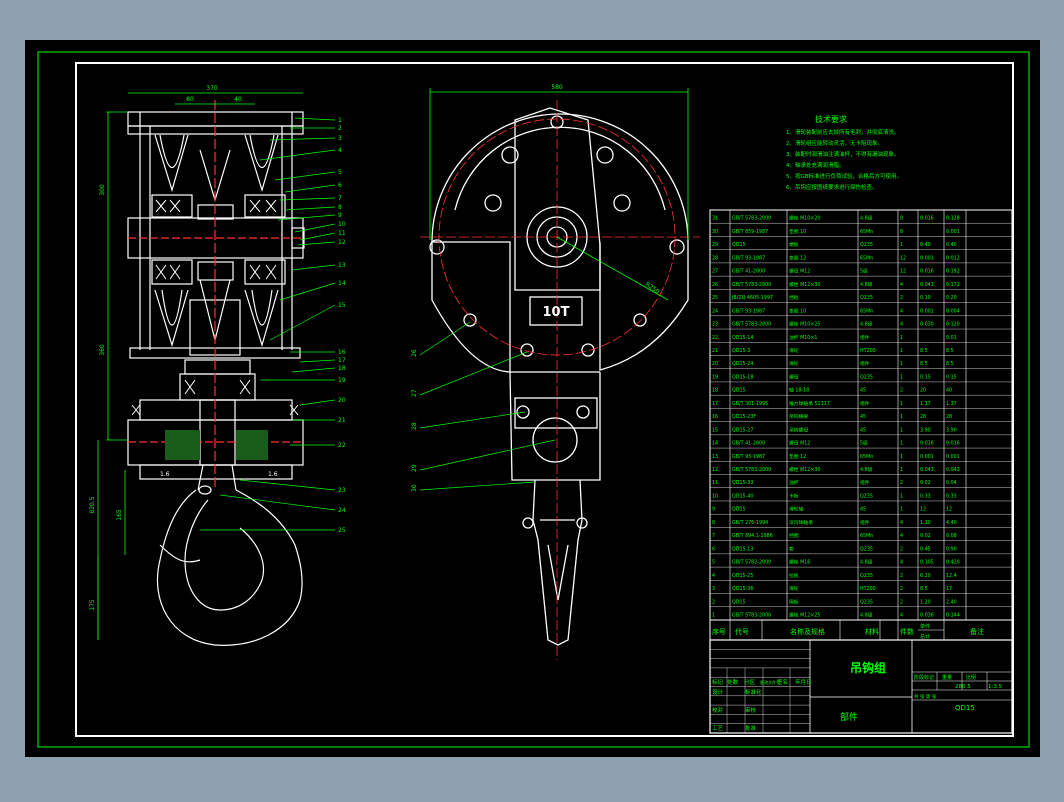  What do you see at coordinates (832, 187) in the screenshot?
I see `tech-req-line: 6、吊钩应按图纸要求进行探伤检查。` at bounding box center [832, 187].